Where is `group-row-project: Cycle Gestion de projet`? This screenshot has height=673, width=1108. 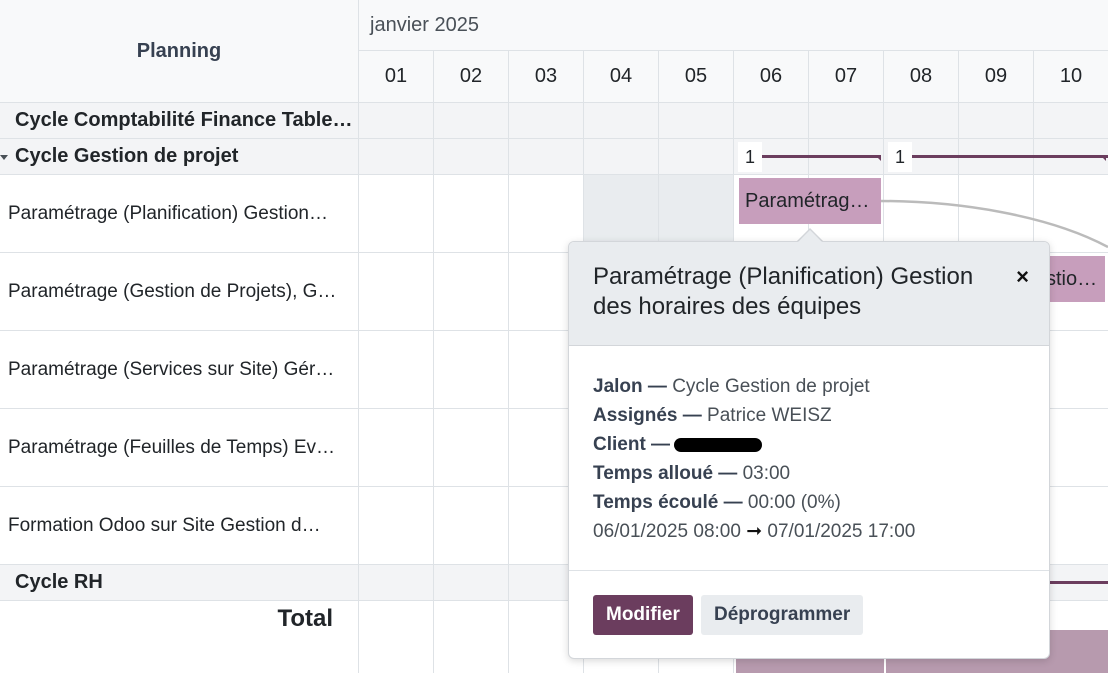 group-row-project: Cycle Gestion de projet is located at coordinates (179, 157).